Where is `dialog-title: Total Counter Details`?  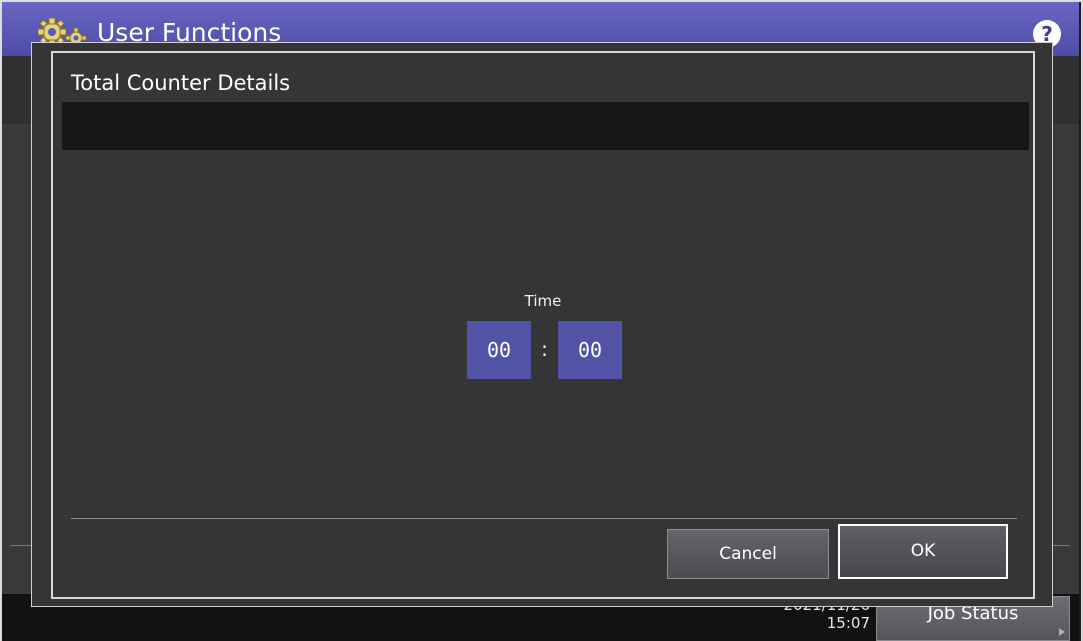
dialog-title: Total Counter Details is located at coordinates (181, 83).